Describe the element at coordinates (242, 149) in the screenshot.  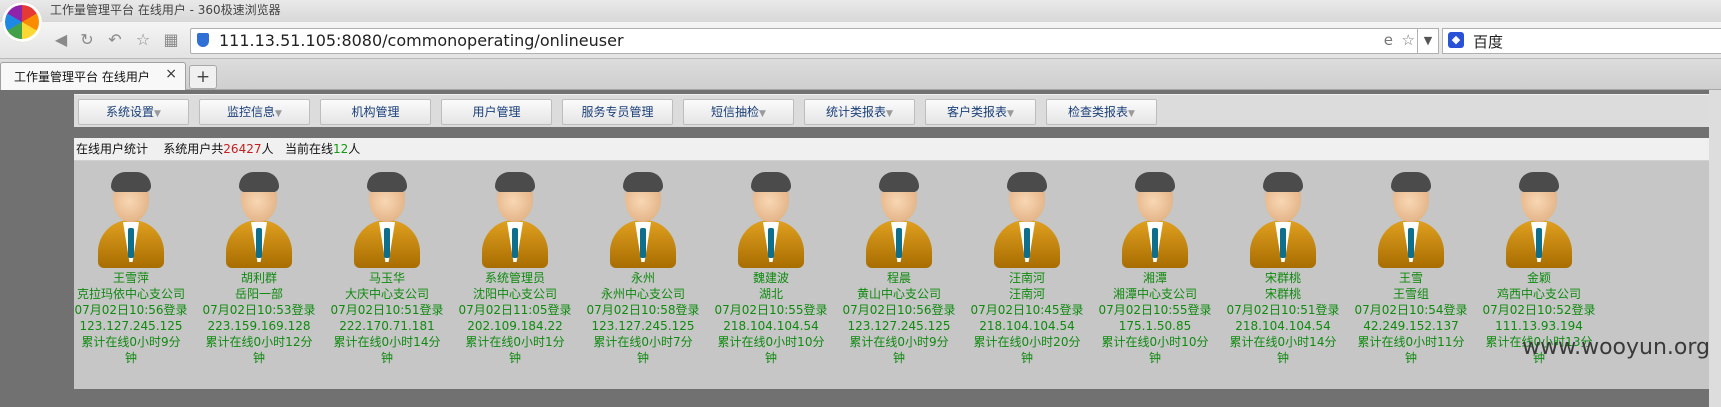
I see `total-users-count: 26427` at that location.